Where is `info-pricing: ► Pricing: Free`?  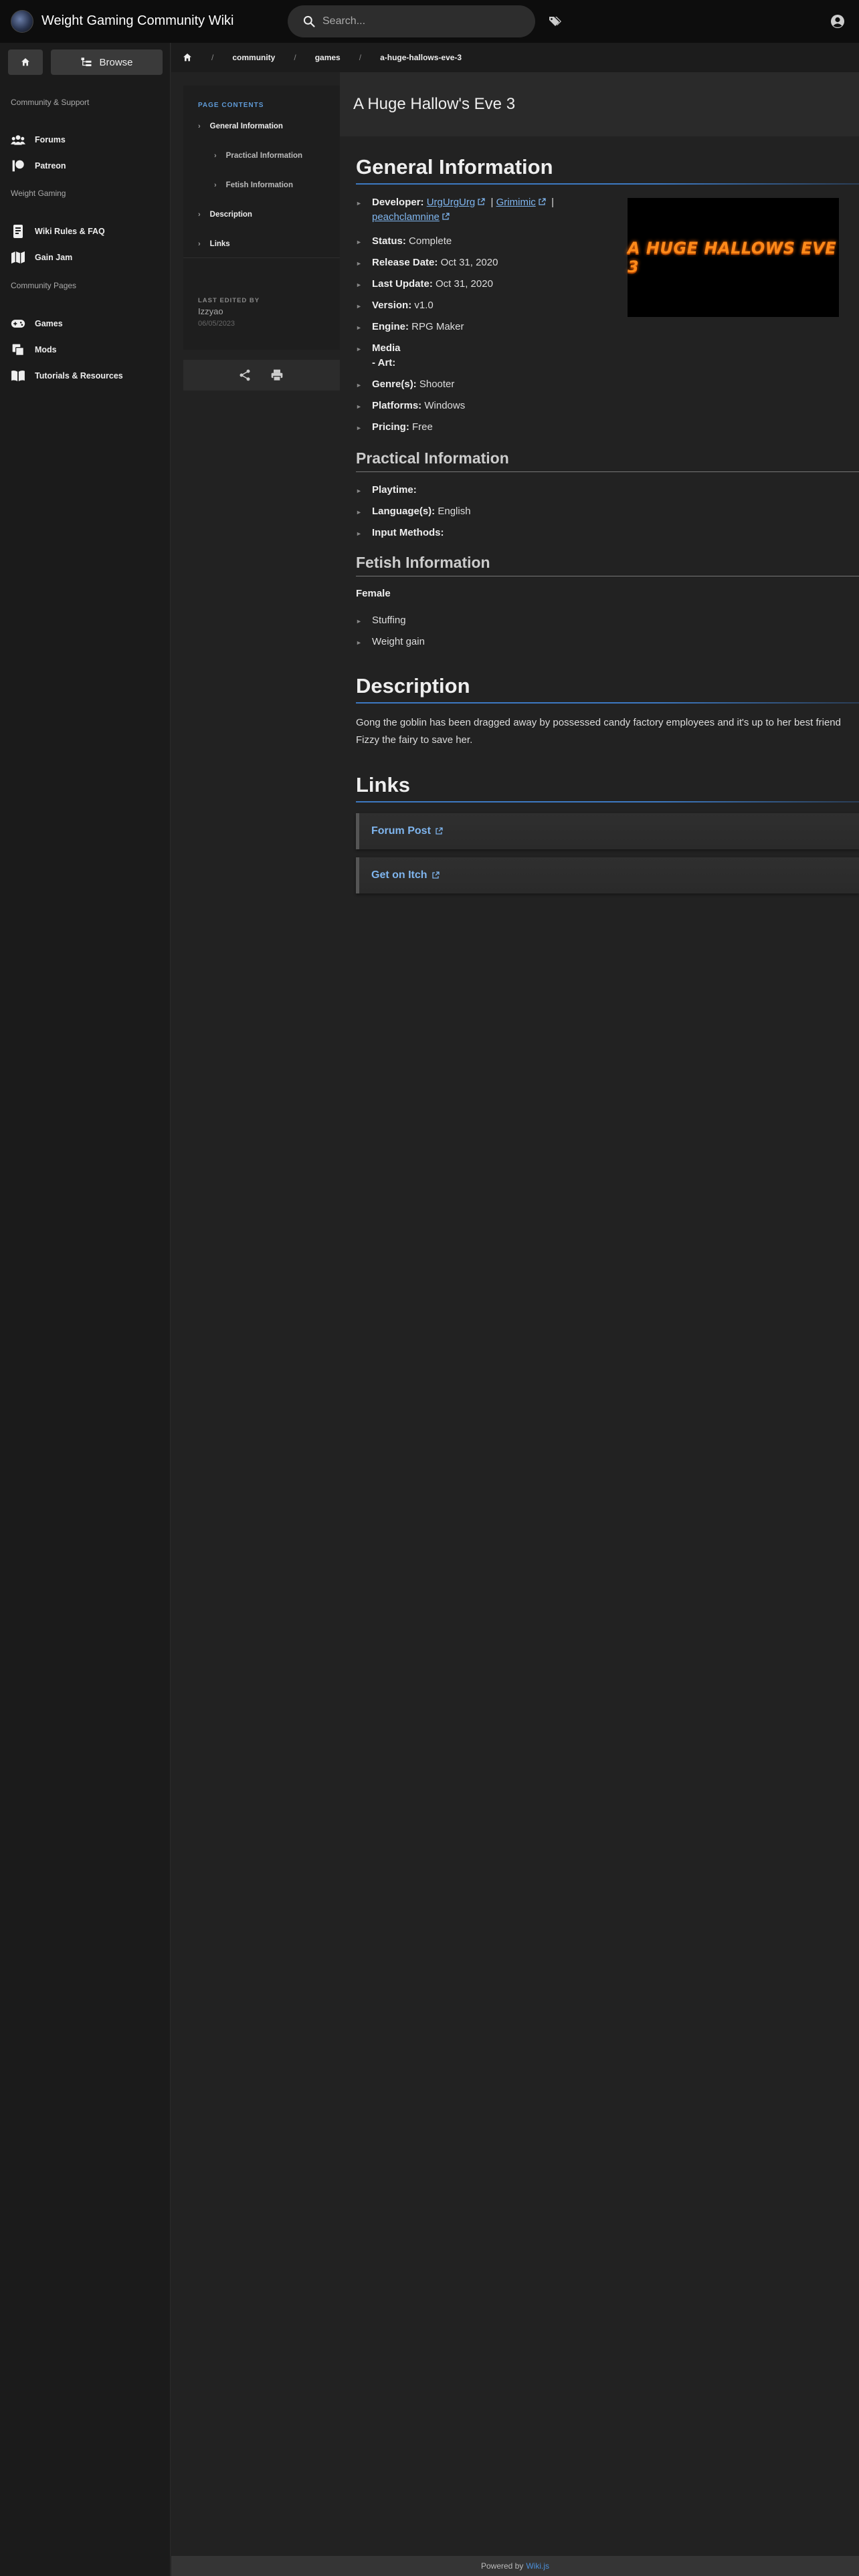 info-pricing: ► Pricing: Free is located at coordinates (394, 427).